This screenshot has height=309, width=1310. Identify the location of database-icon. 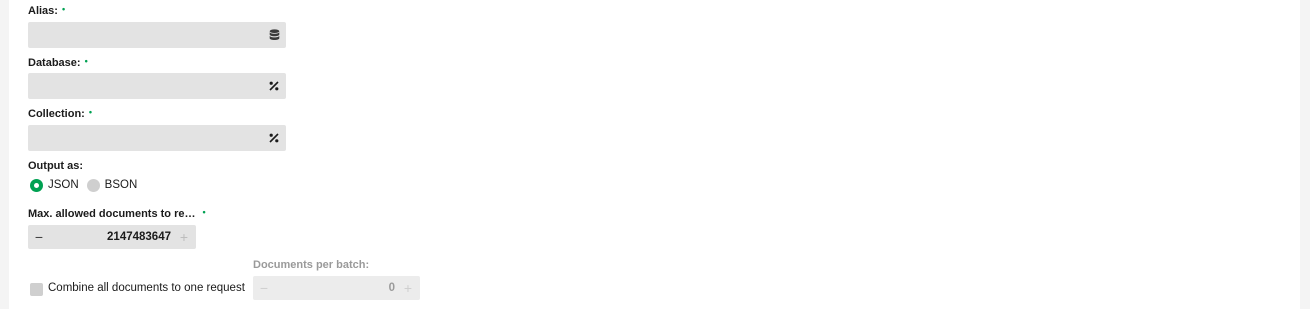
(274, 35).